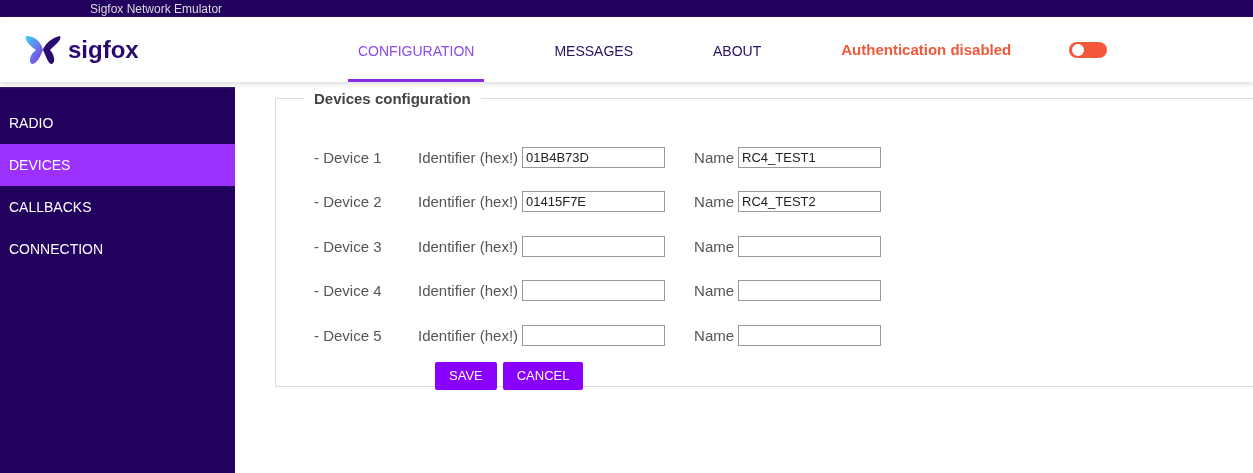  What do you see at coordinates (466, 375) in the screenshot?
I see `form-button: SAVE` at bounding box center [466, 375].